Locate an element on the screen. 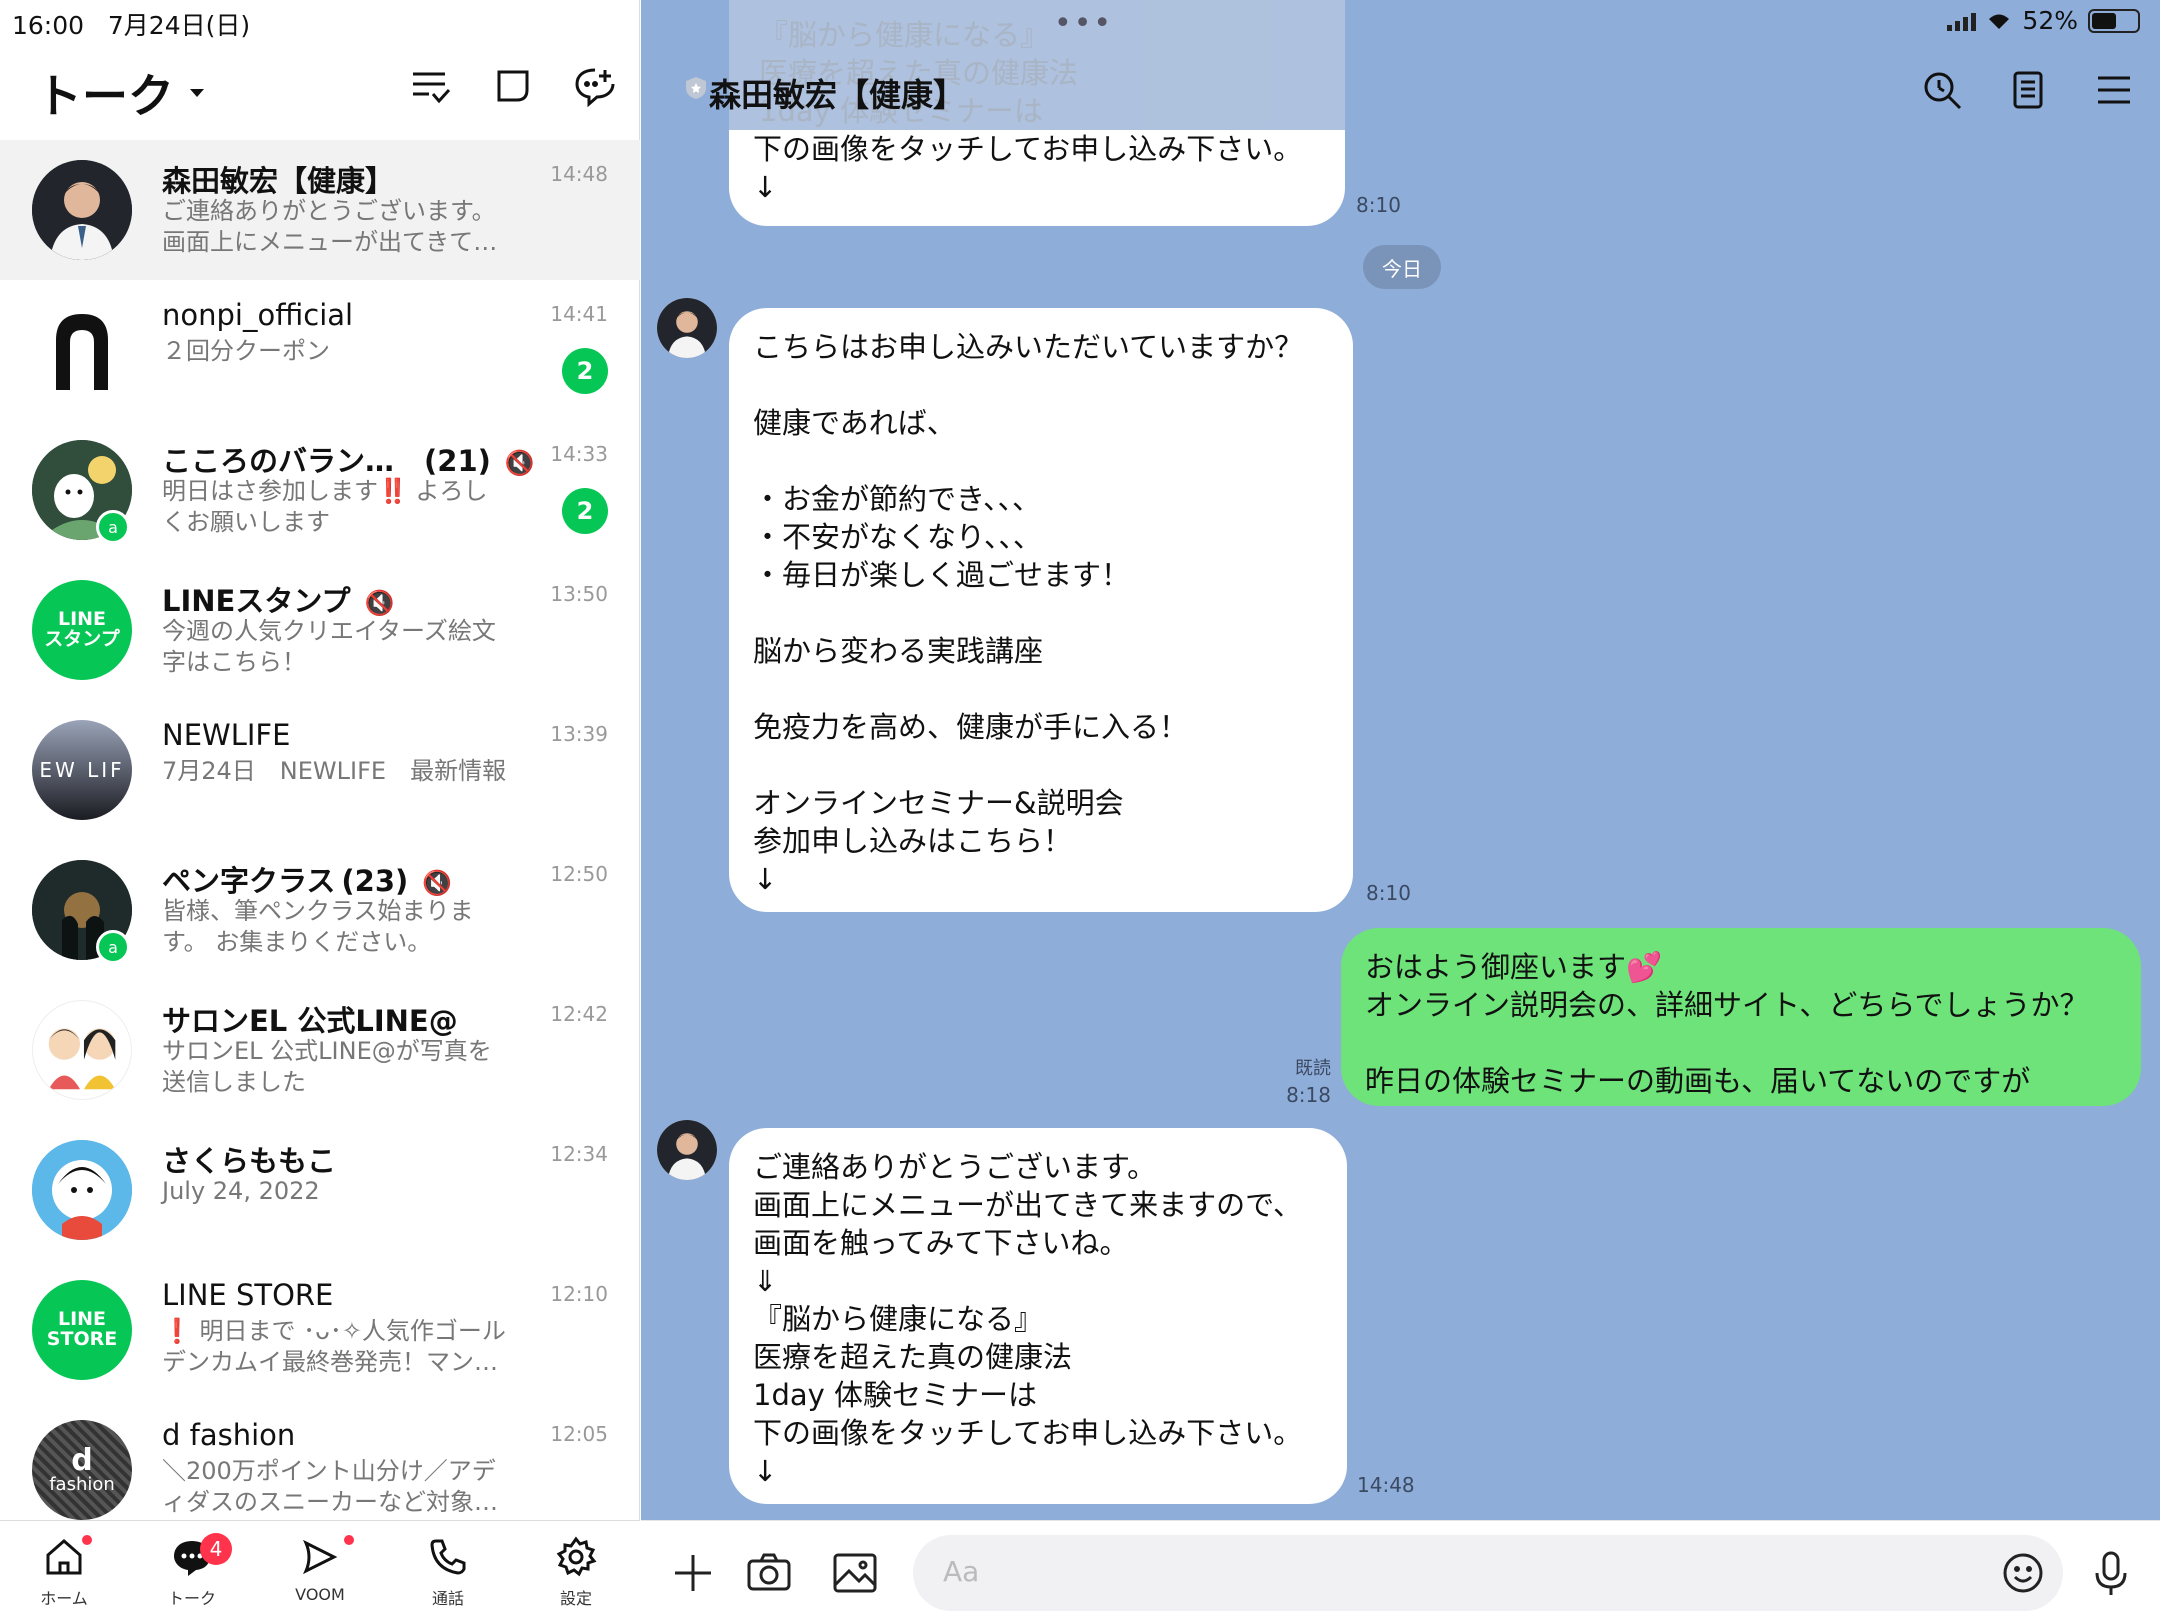 The height and width of the screenshot is (1620, 2160). open-chat-icon: a is located at coordinates (113, 527).